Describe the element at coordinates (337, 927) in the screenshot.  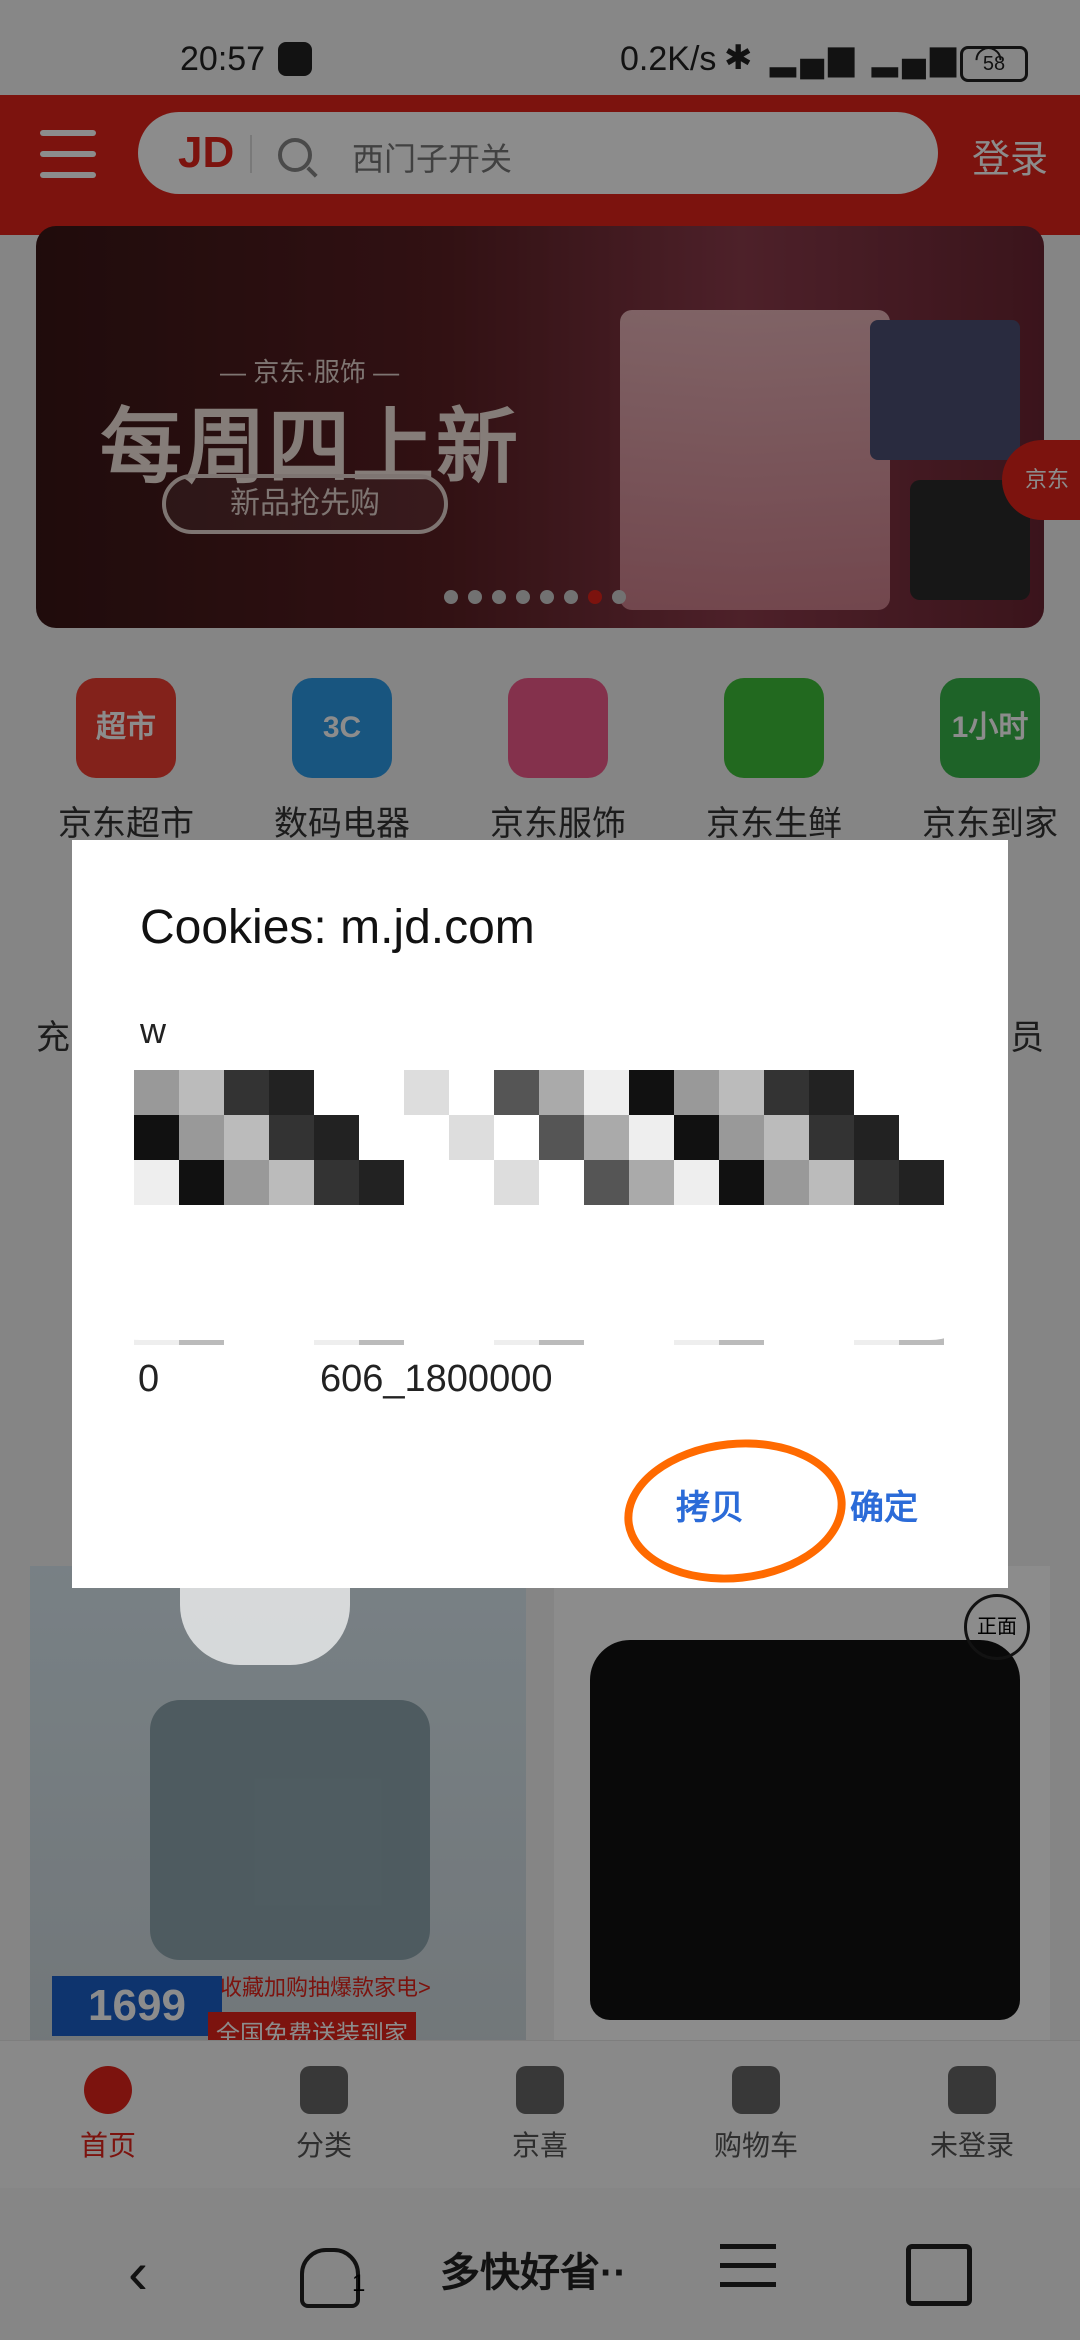
I see `dialog-title: Cookies: m.jd.com` at that location.